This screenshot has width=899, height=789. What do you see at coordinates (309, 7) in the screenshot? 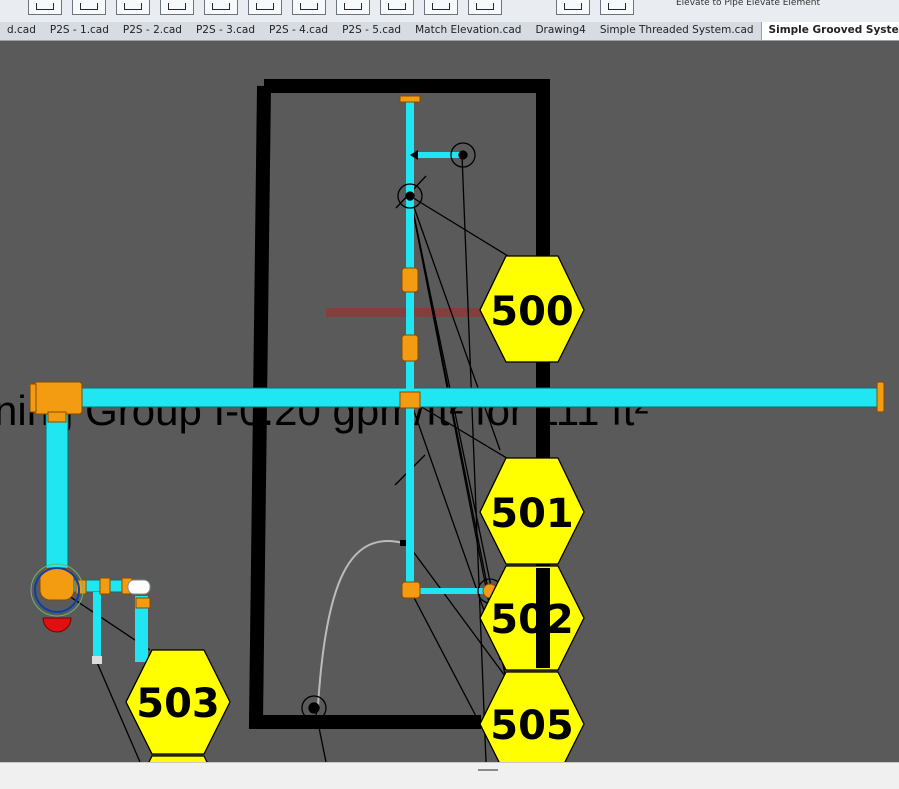
I see `ribbon-button-region` at bounding box center [309, 7].